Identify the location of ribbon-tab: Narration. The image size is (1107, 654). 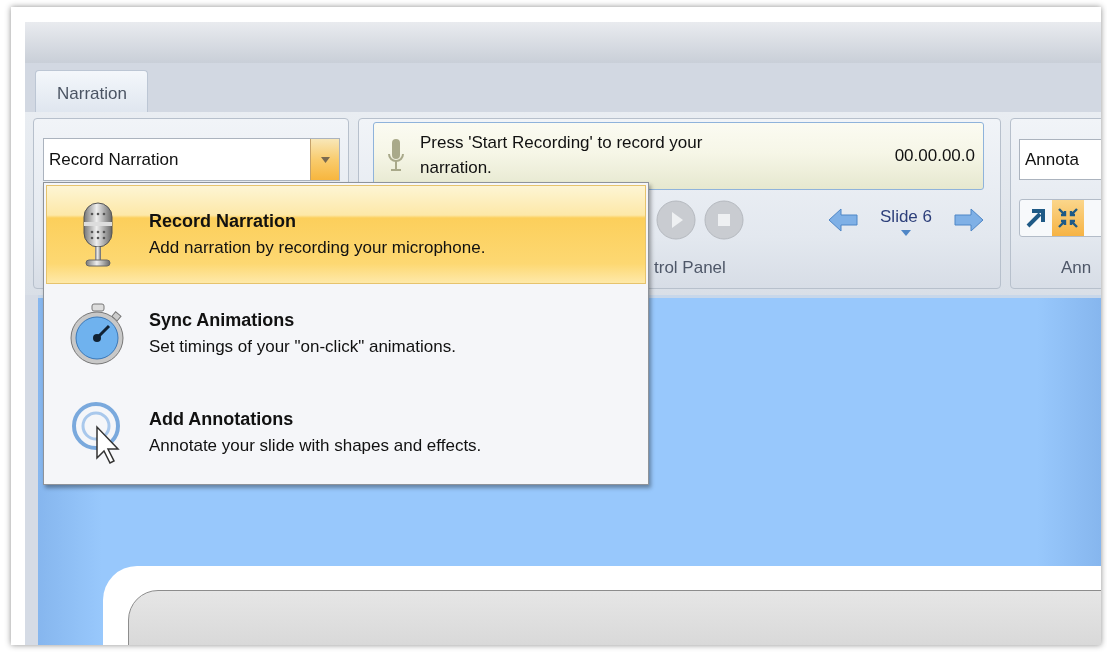
(91, 90).